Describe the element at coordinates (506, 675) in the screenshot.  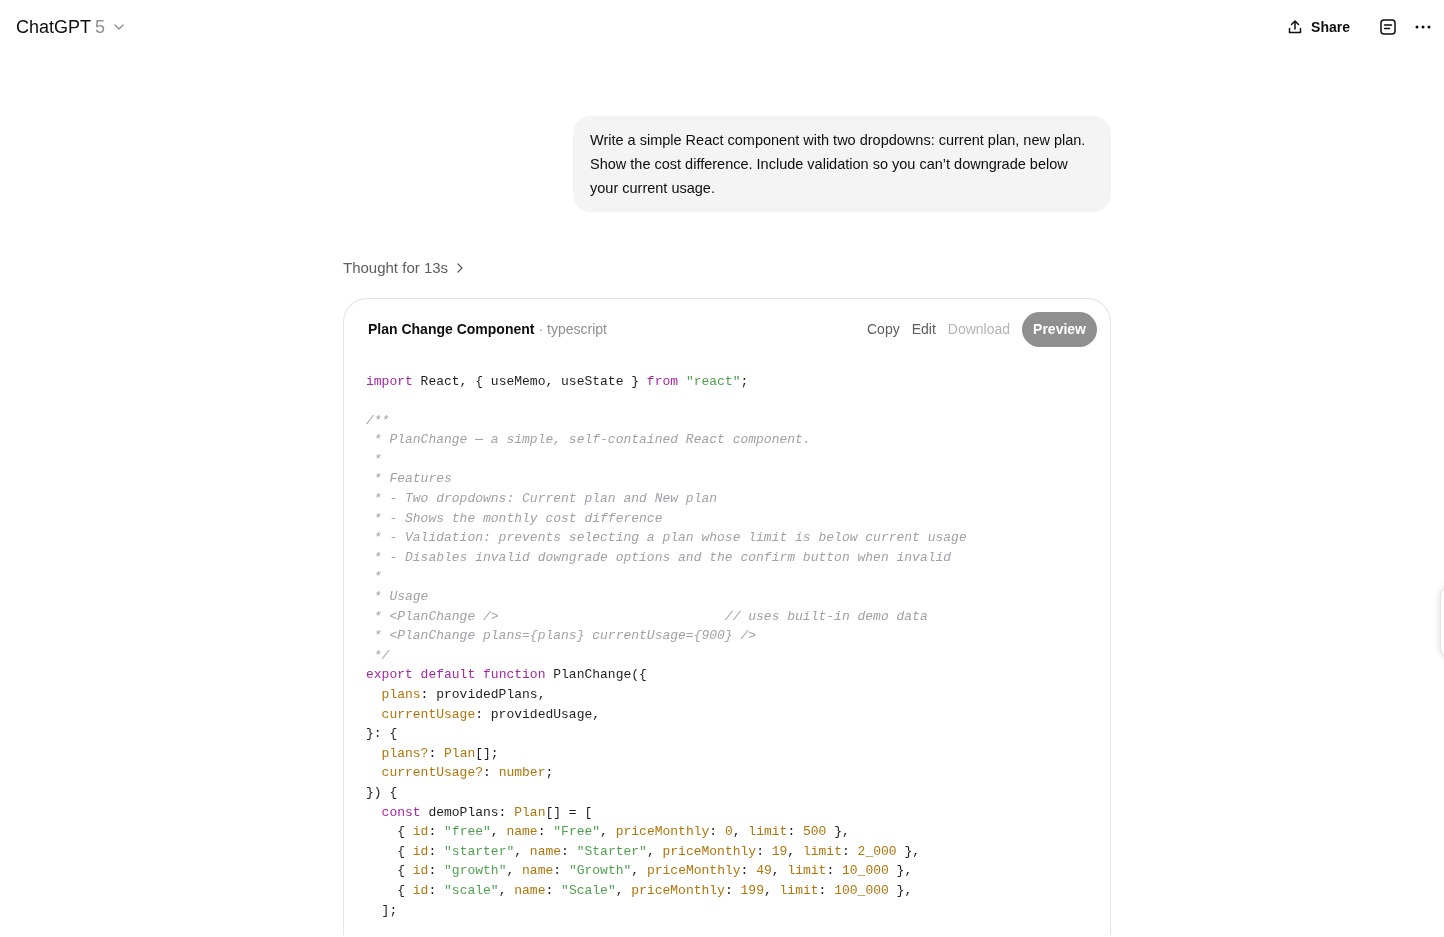
I see `code-line: export default function PlanChange({` at that location.